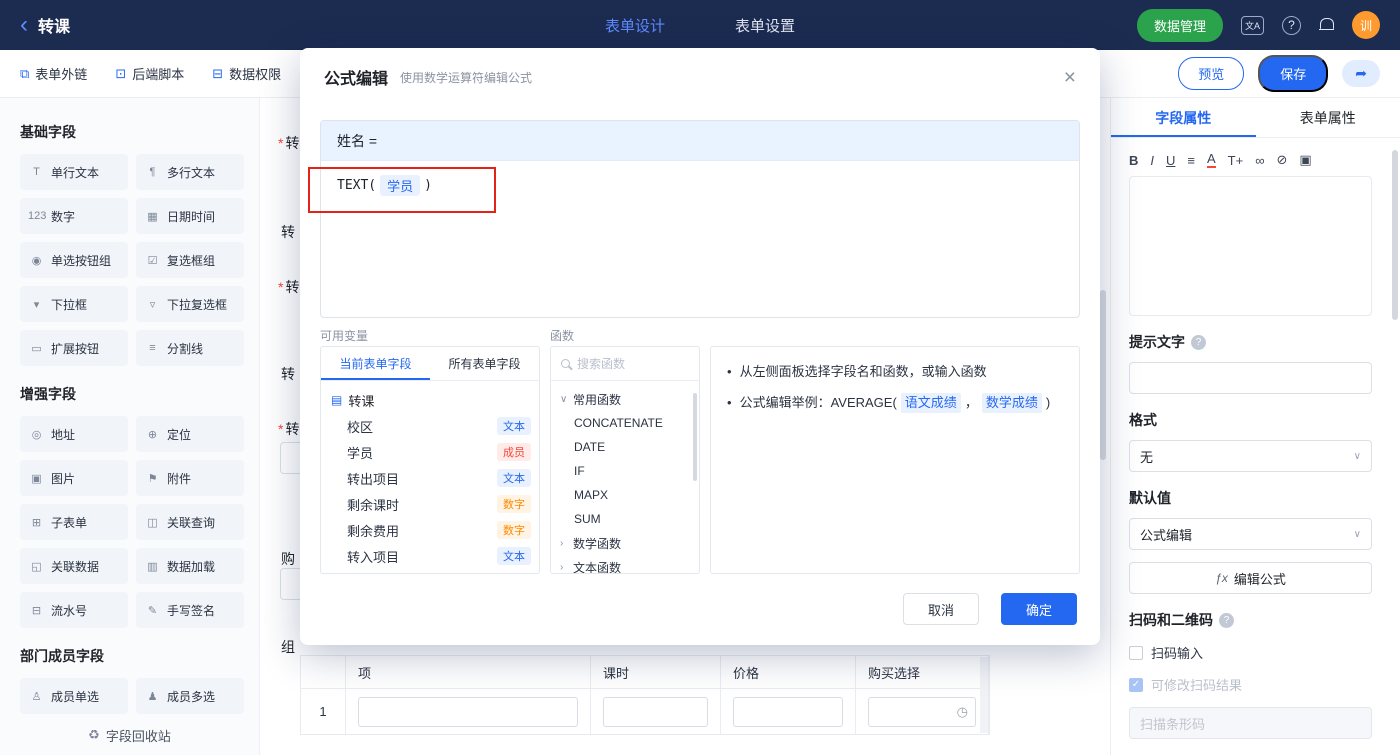 This screenshot has height=755, width=1400. Describe the element at coordinates (1250, 534) in the screenshot. I see `default-value-select: 公式编辑 ∨` at that location.